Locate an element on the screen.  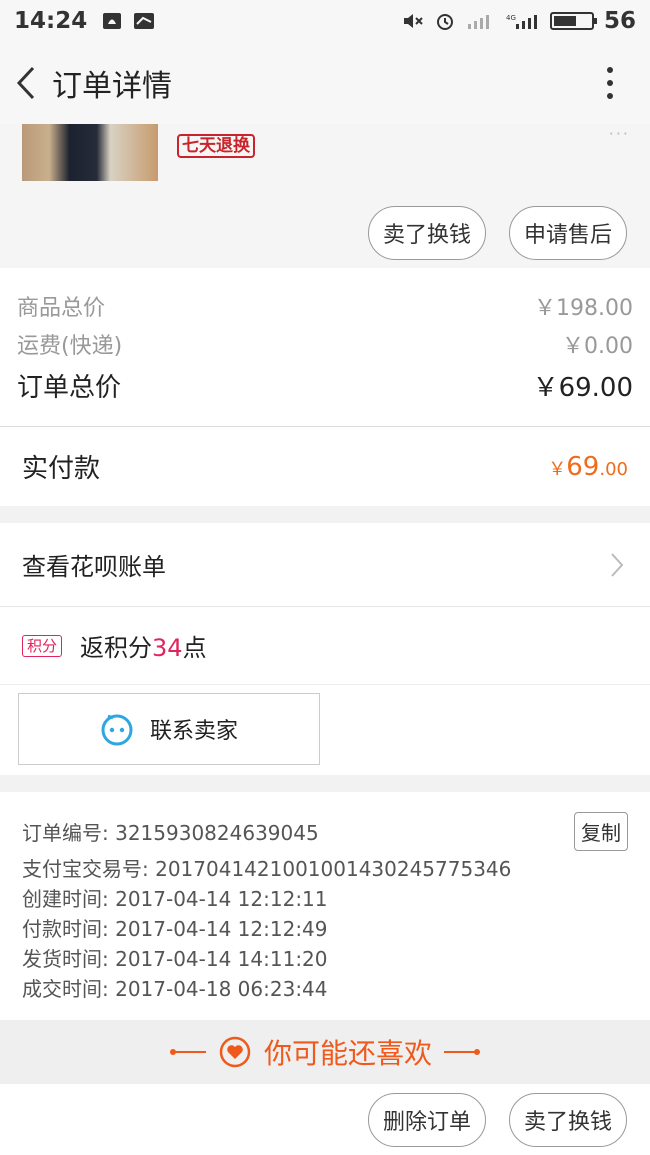
goods-total-label: 商品总价 is located at coordinates (61, 308).